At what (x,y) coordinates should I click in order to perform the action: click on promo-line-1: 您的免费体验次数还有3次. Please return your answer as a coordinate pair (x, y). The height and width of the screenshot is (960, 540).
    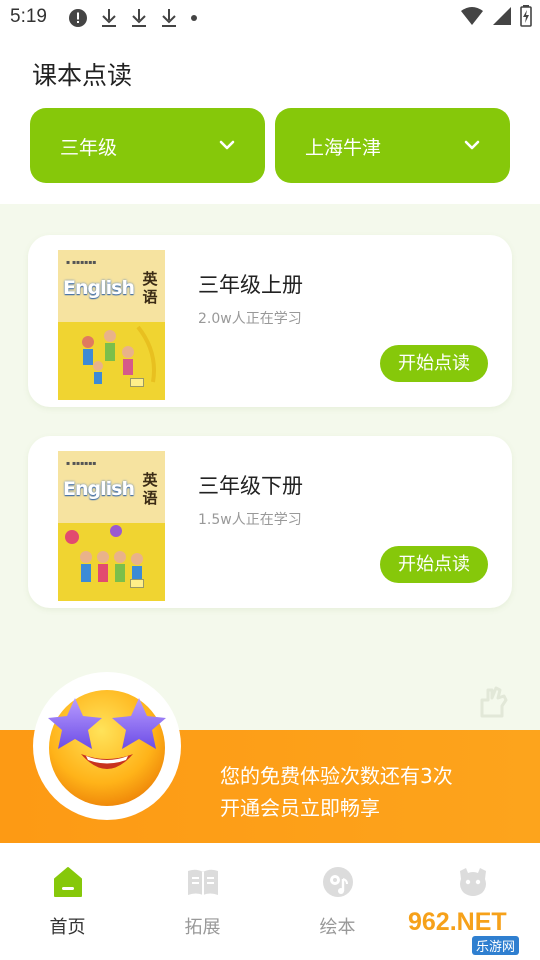
    Looking at the image, I should click on (336, 776).